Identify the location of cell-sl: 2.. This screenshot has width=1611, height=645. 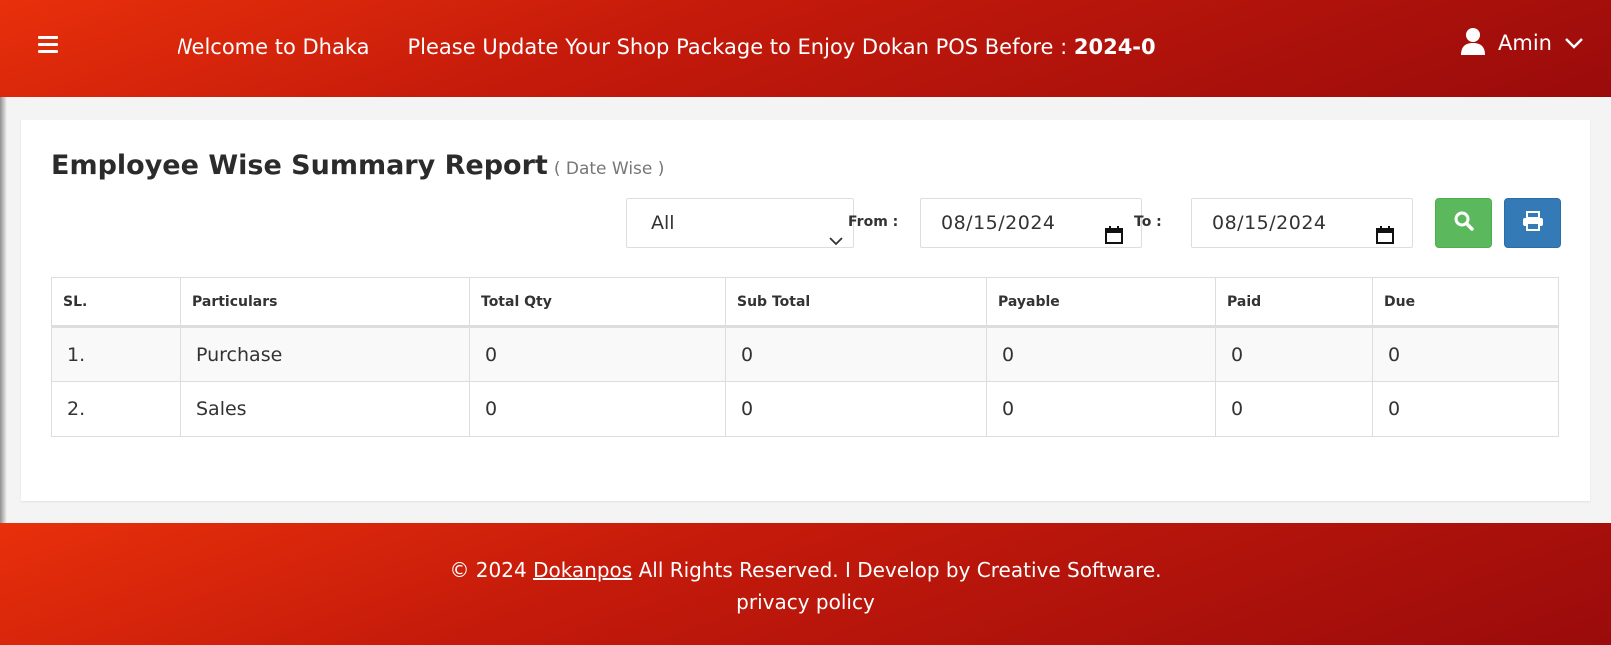
(116, 409).